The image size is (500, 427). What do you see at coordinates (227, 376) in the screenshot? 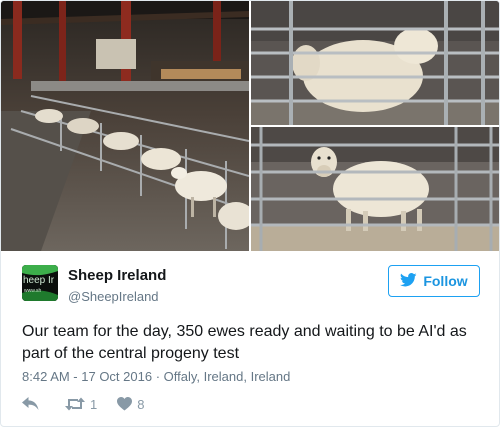
I see `tweet-location: Offaly, Ireland, Ireland` at bounding box center [227, 376].